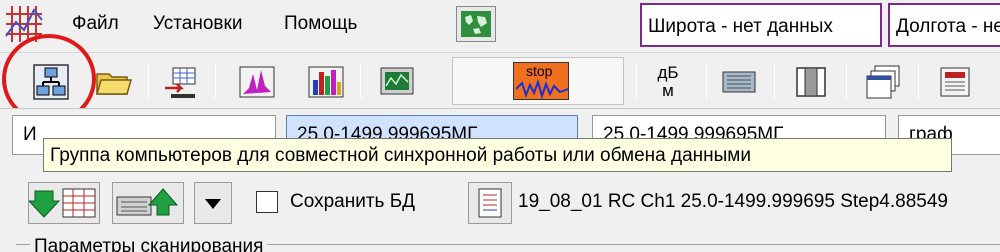 The width and height of the screenshot is (1000, 252). I want to click on bar-chart-icon, so click(326, 82).